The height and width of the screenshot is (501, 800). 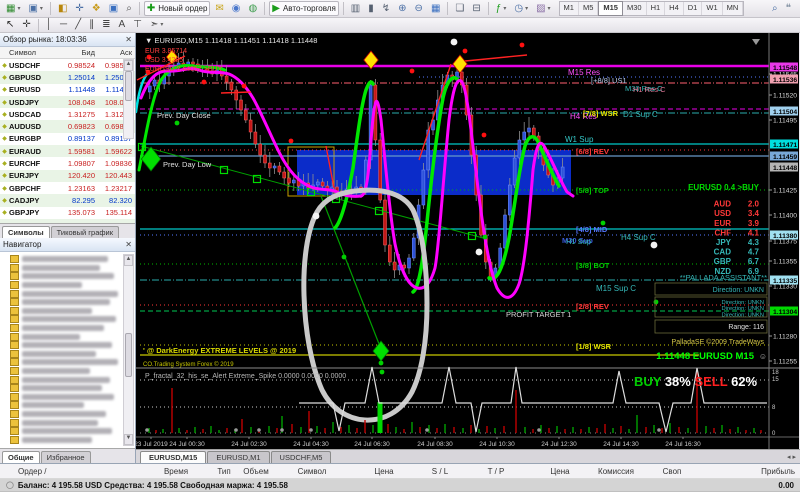 What do you see at coordinates (67, 213) in the screenshot?
I see `market-watch-row: ◆ GBPJPY 135.073 135.114` at bounding box center [67, 213].